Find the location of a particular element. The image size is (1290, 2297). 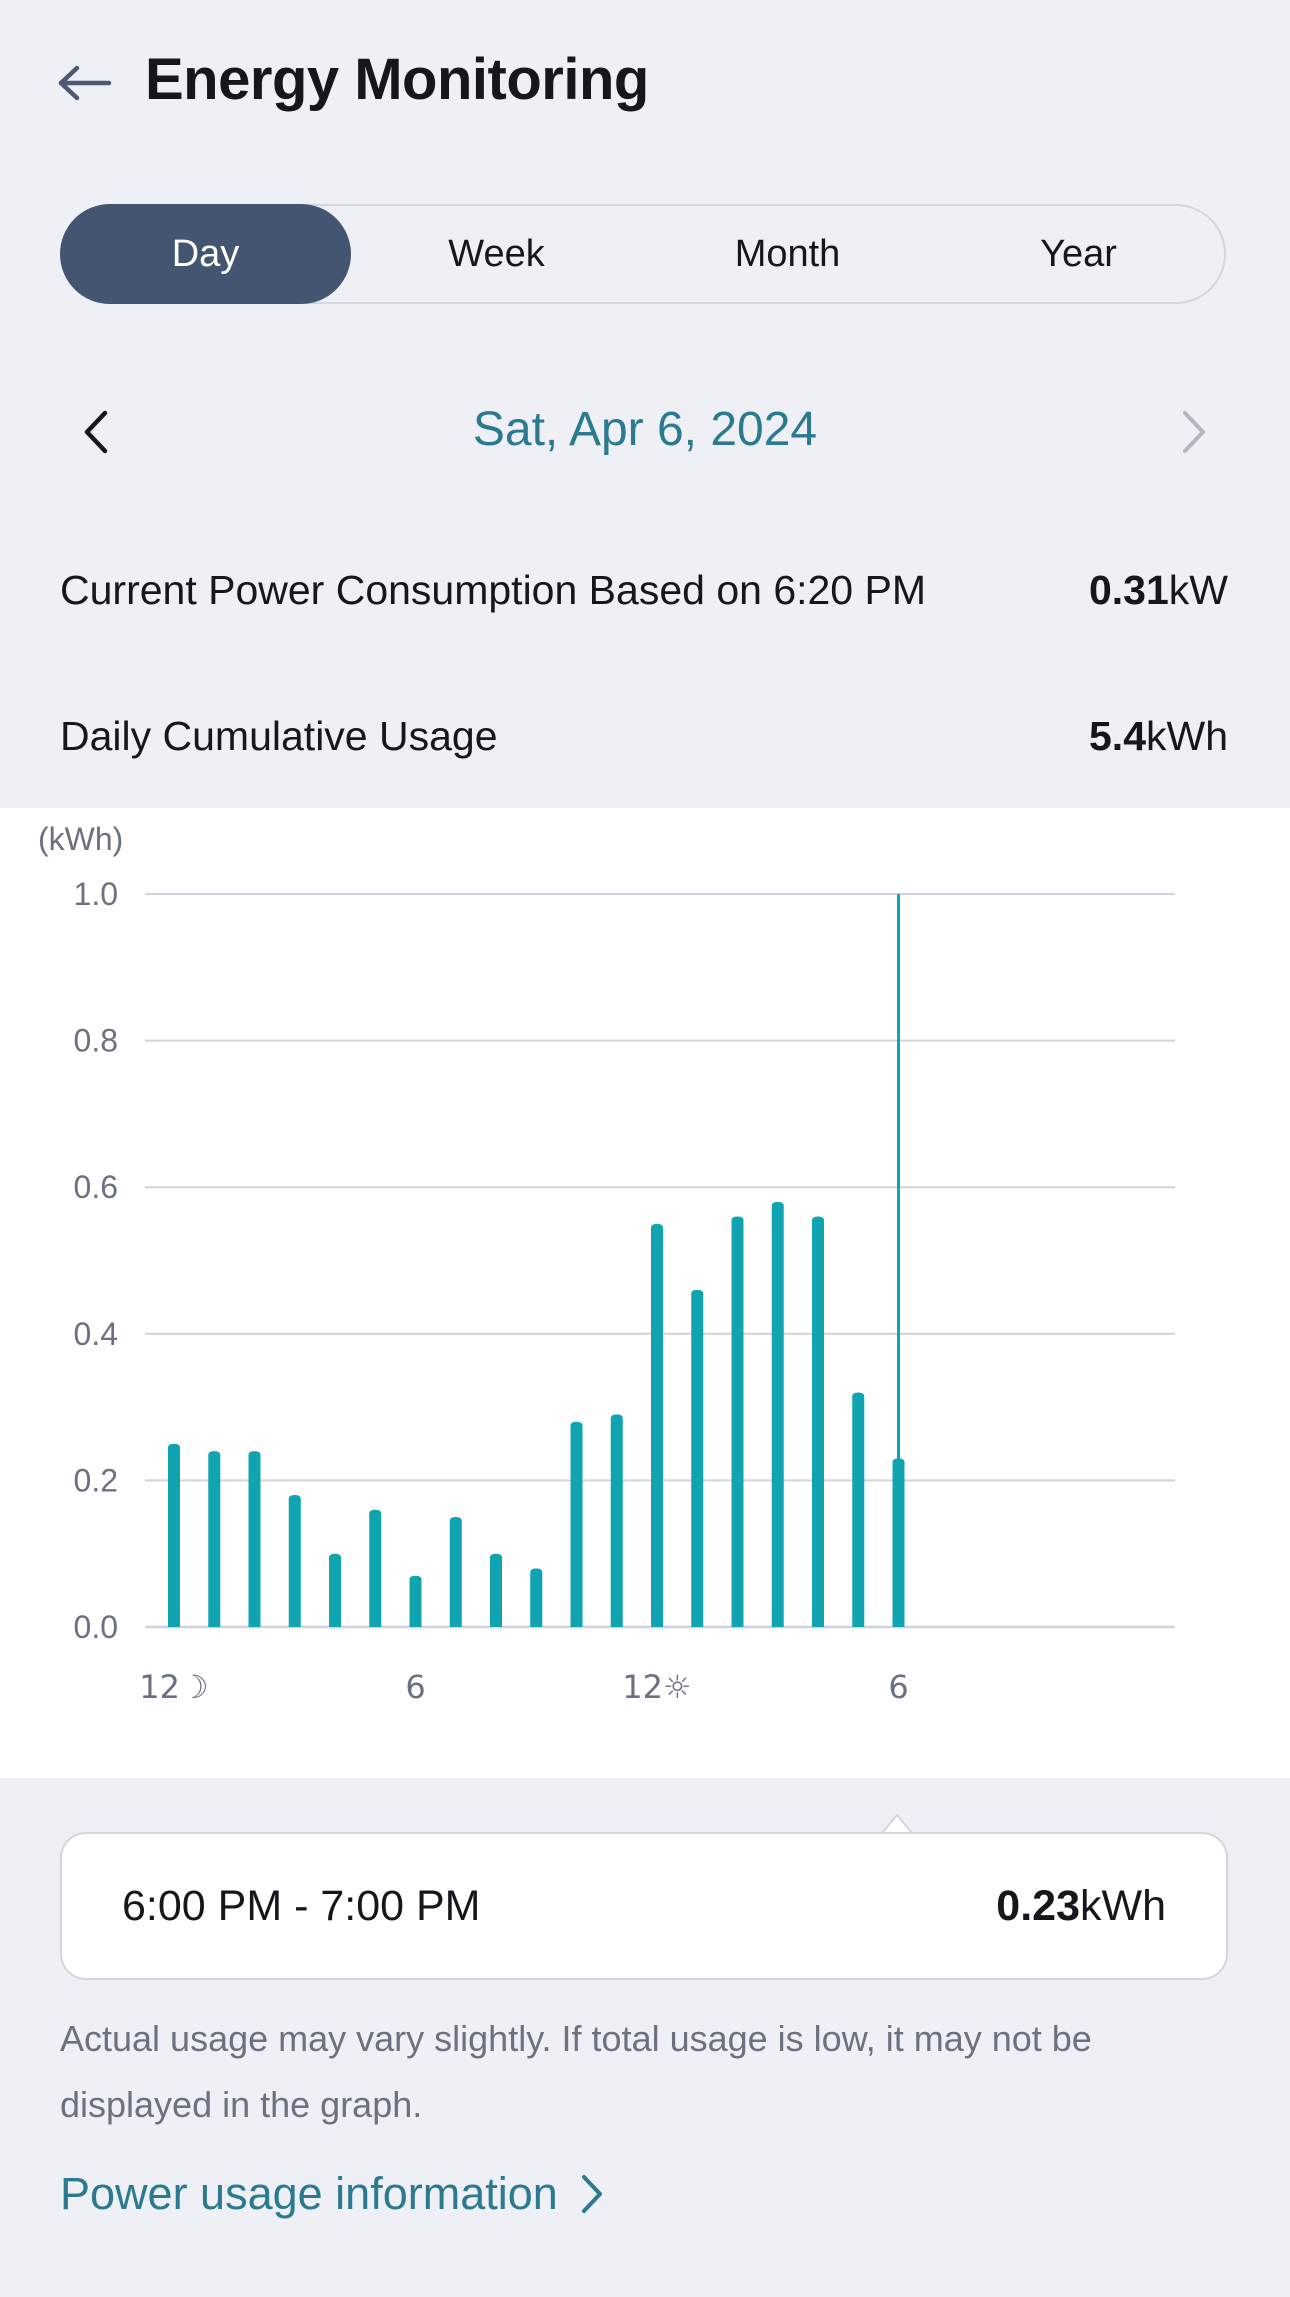

daily-usage-value: 5.4kWh is located at coordinates (1158, 736).